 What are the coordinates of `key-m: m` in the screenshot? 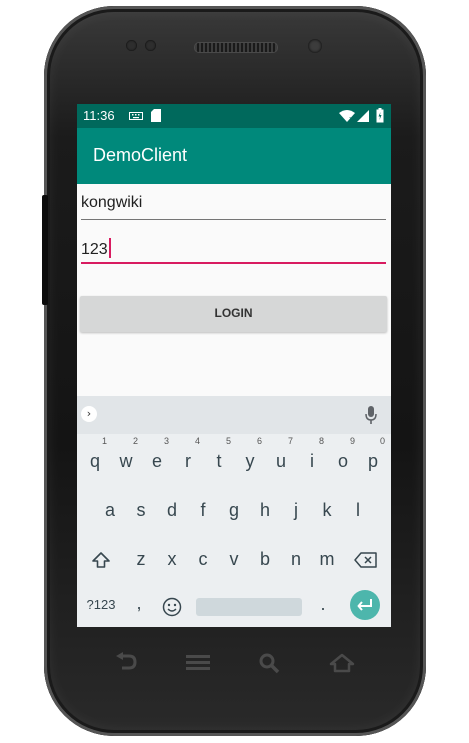 It's located at (327, 559).